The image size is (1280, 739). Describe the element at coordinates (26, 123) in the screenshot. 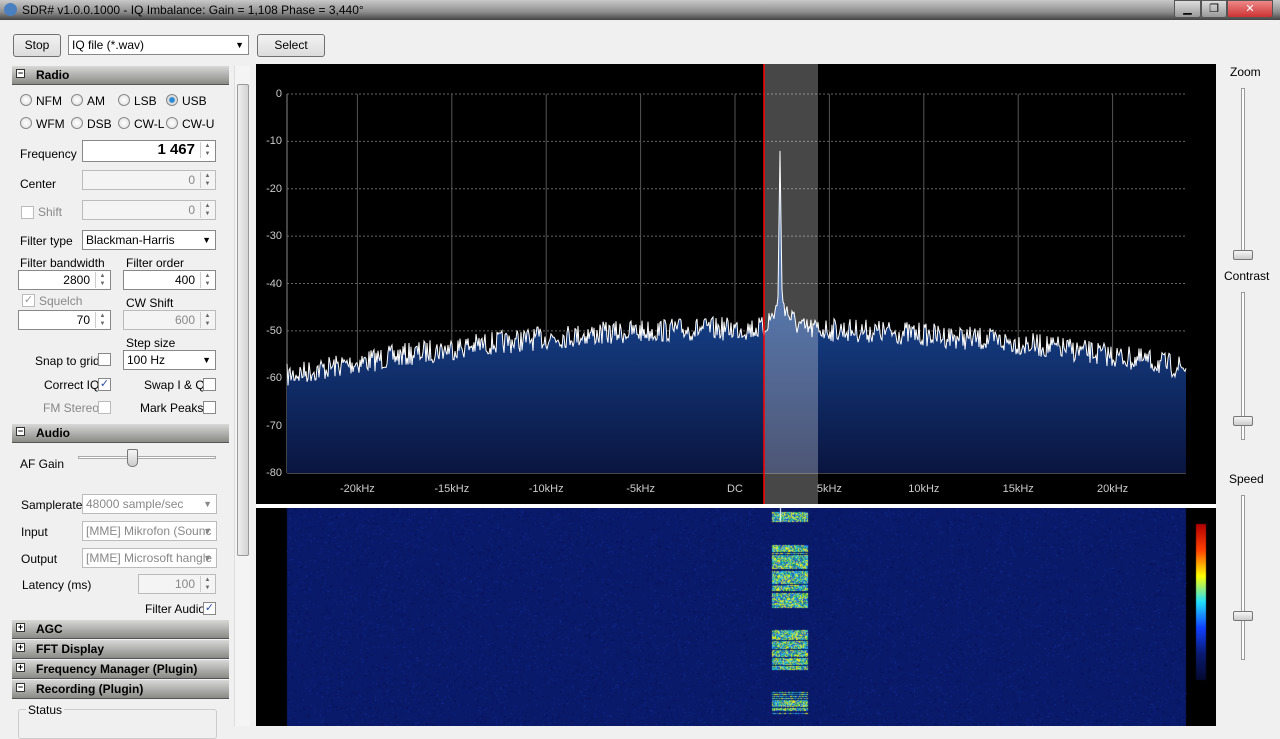

I see `mode-radio-wfm` at that location.